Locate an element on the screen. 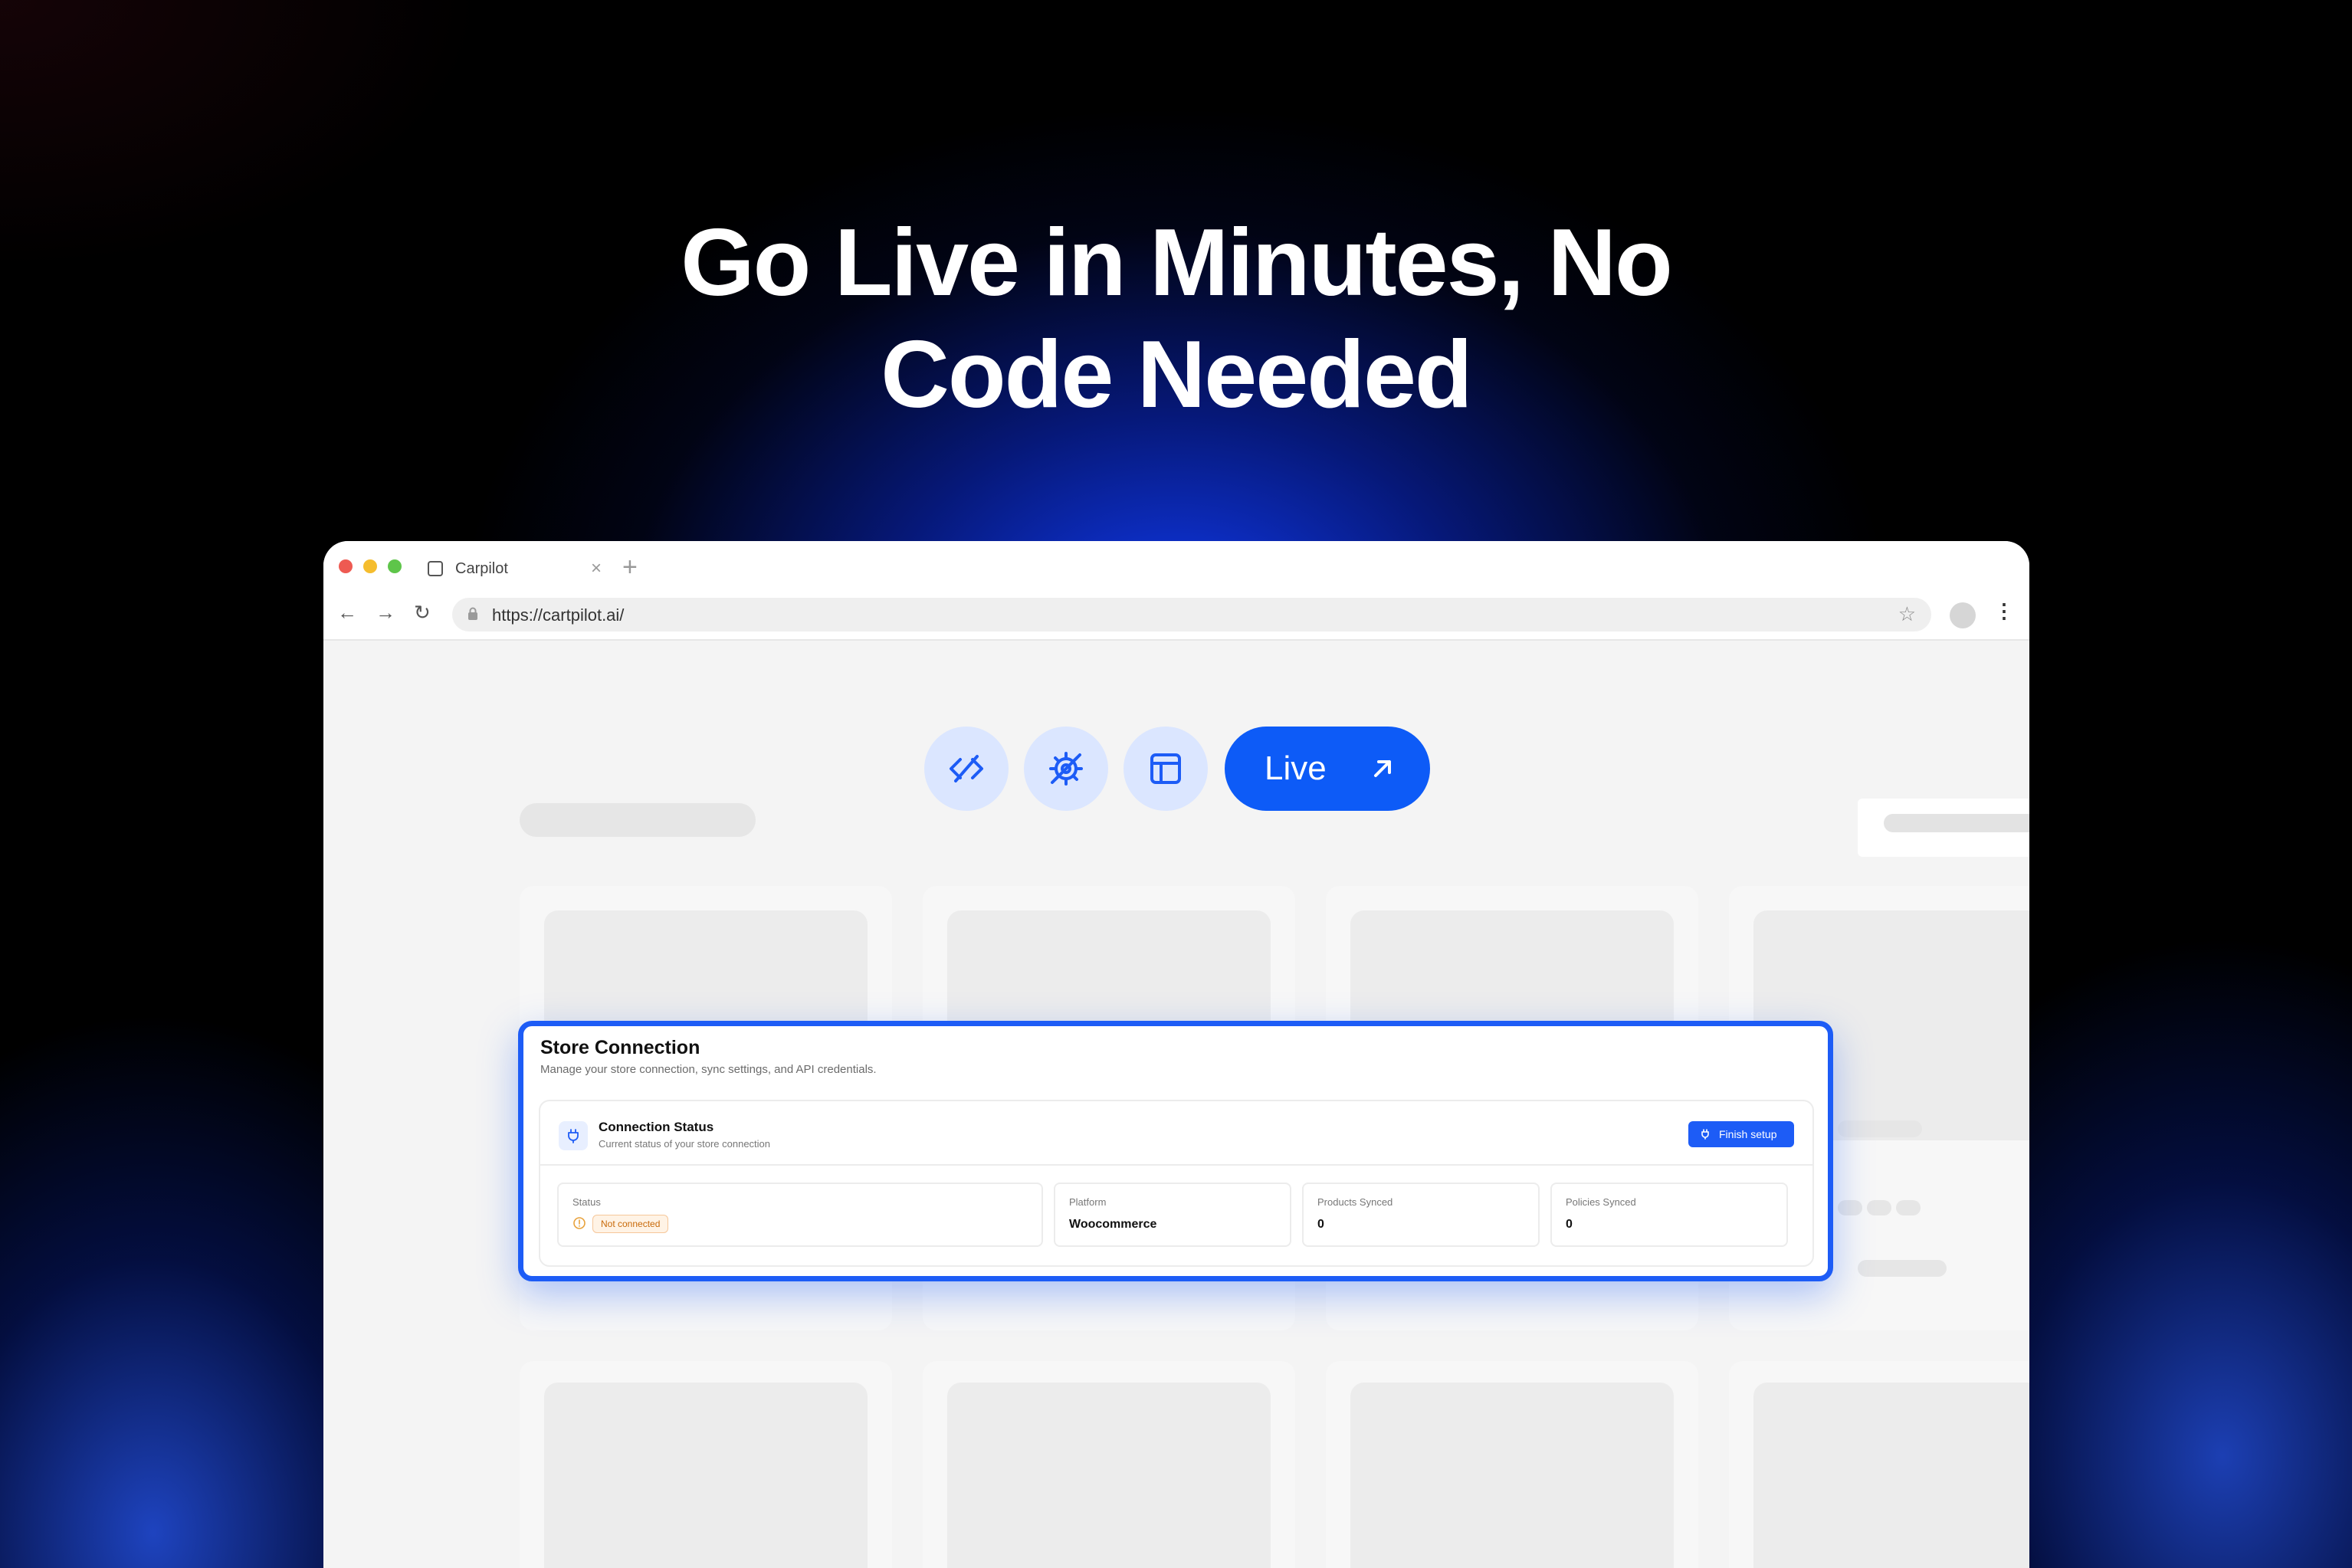  tab-close-icon: × is located at coordinates (596, 568).